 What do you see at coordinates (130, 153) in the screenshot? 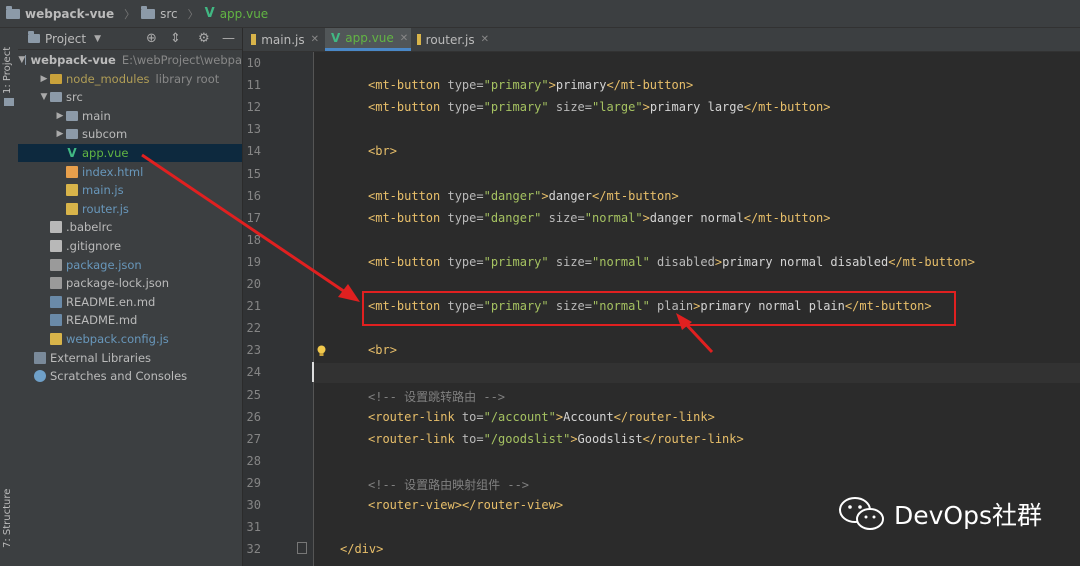
I see `tree-item: Vapp.vue` at bounding box center [130, 153].